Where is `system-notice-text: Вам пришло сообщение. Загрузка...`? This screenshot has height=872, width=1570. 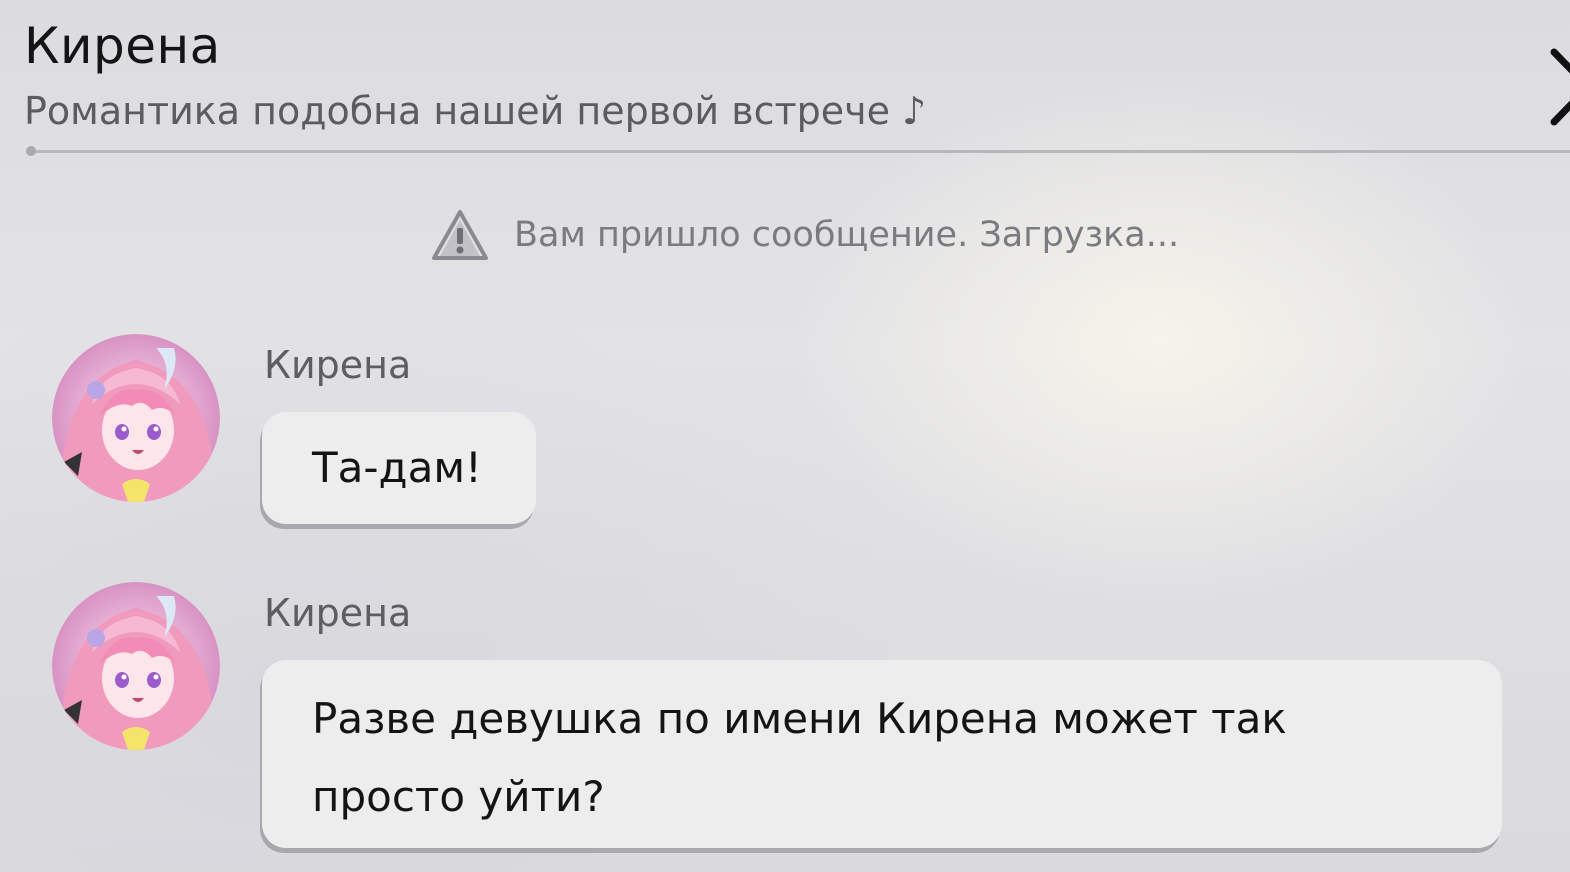
system-notice-text: Вам пришло сообщение. Загрузка... is located at coordinates (847, 235).